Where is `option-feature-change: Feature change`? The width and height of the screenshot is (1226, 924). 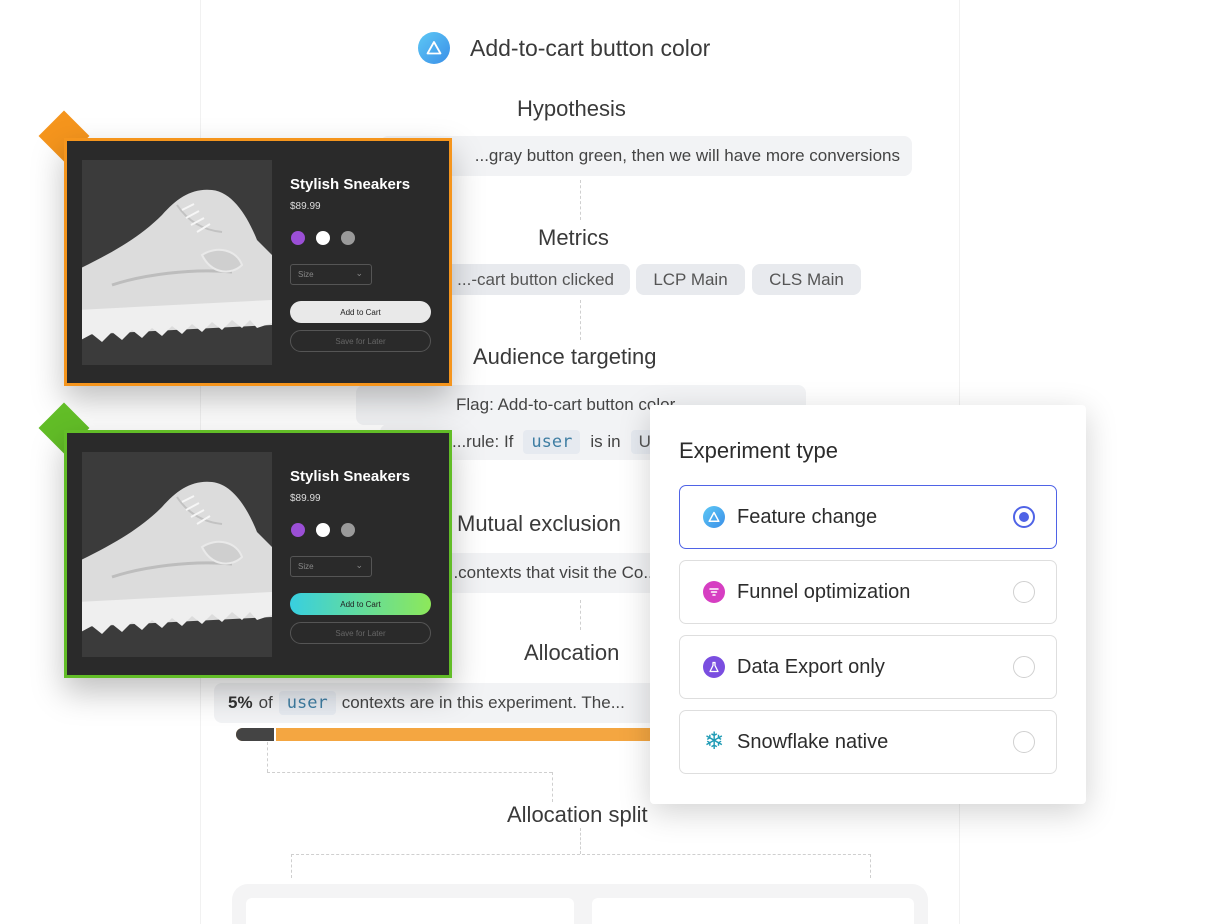 option-feature-change: Feature change is located at coordinates (868, 517).